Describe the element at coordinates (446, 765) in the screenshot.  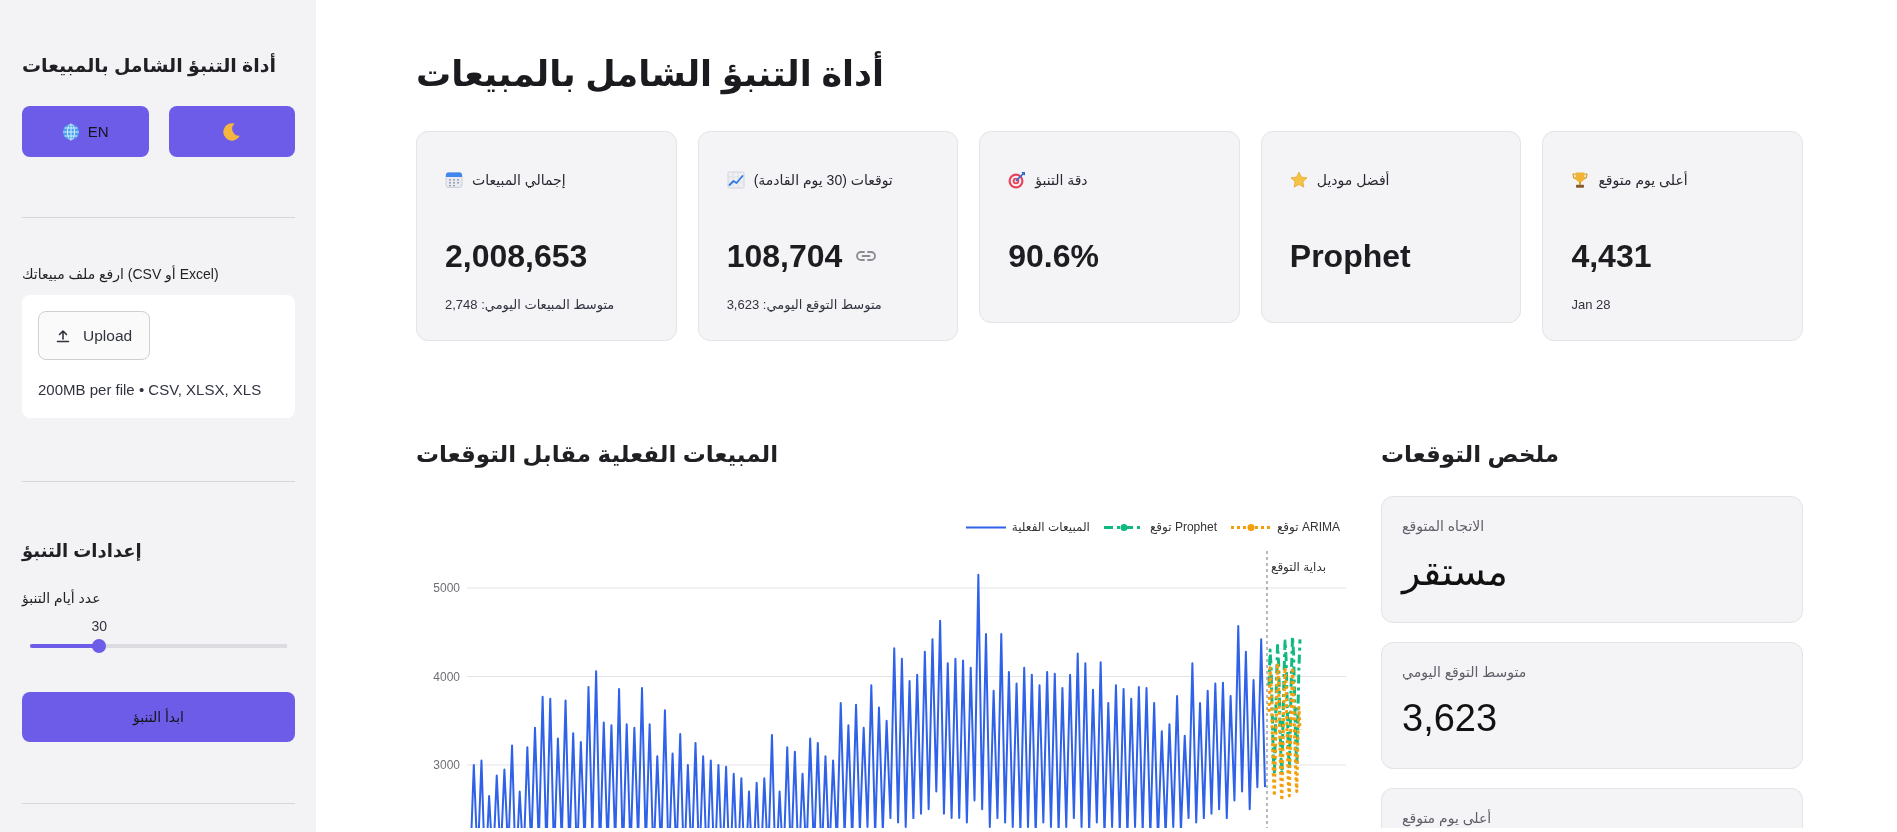
I see `axis-tick-label: 3000` at that location.